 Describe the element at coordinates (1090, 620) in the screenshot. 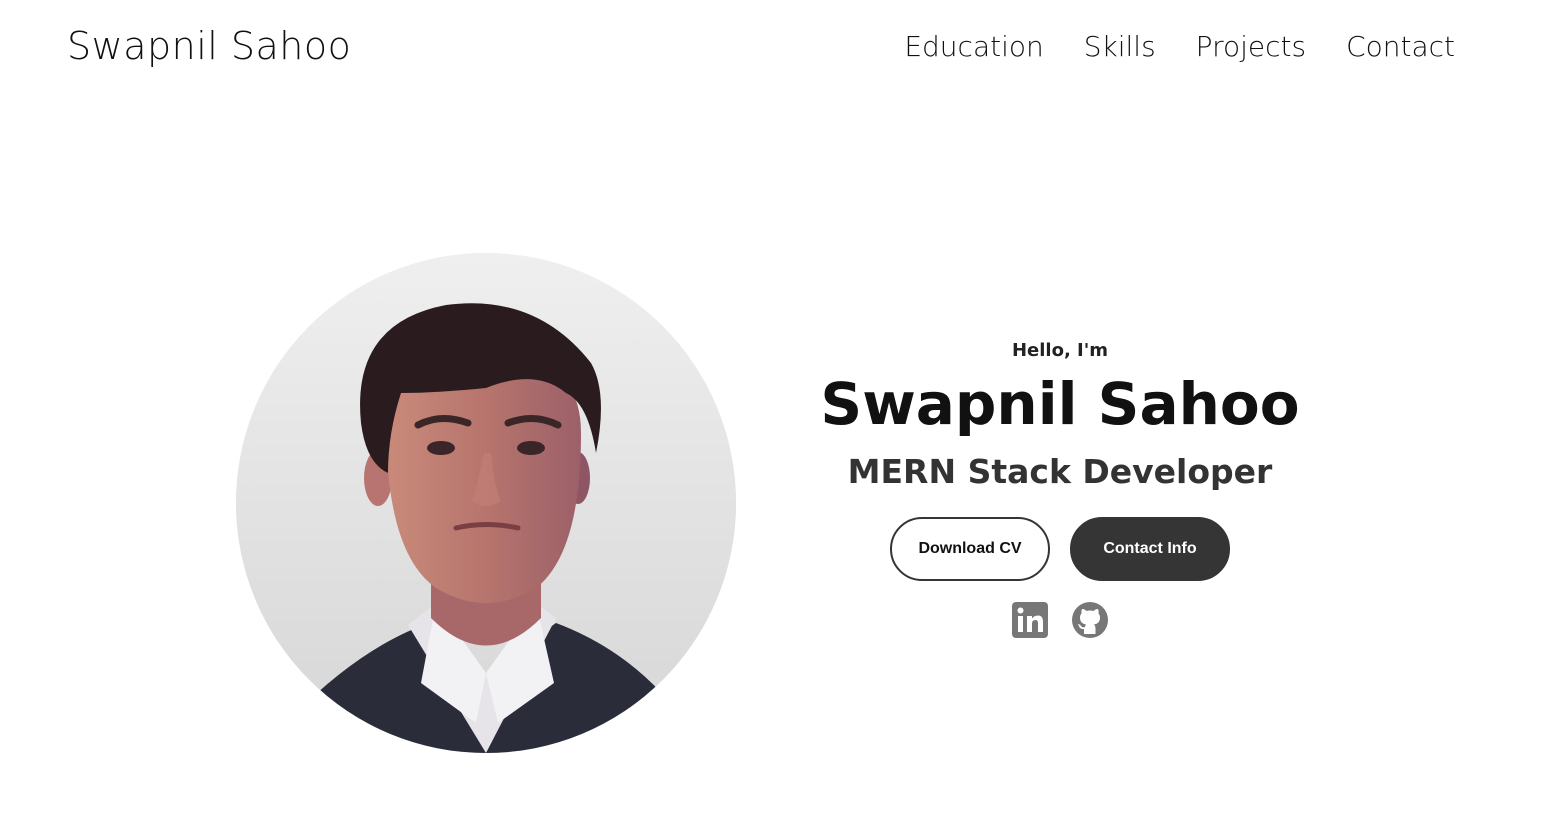

I see `github-icon` at that location.